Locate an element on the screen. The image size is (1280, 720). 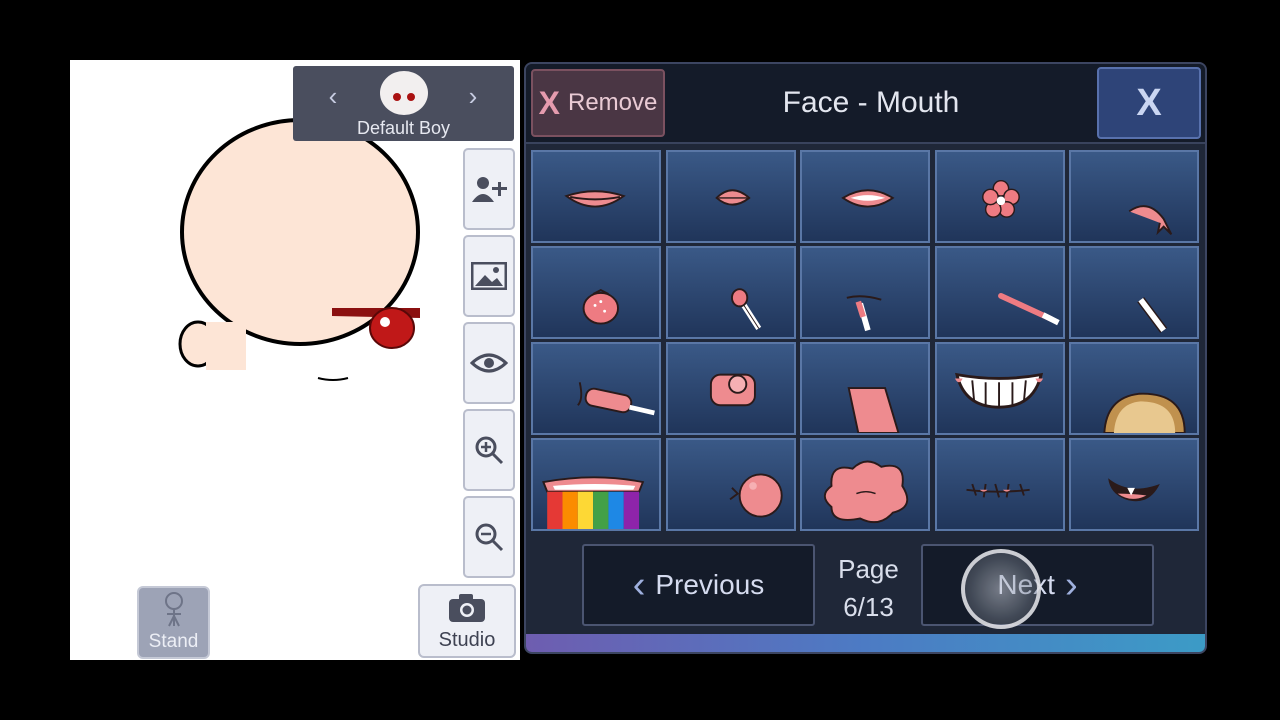
lips-small-icon is located at coordinates (732, 197).